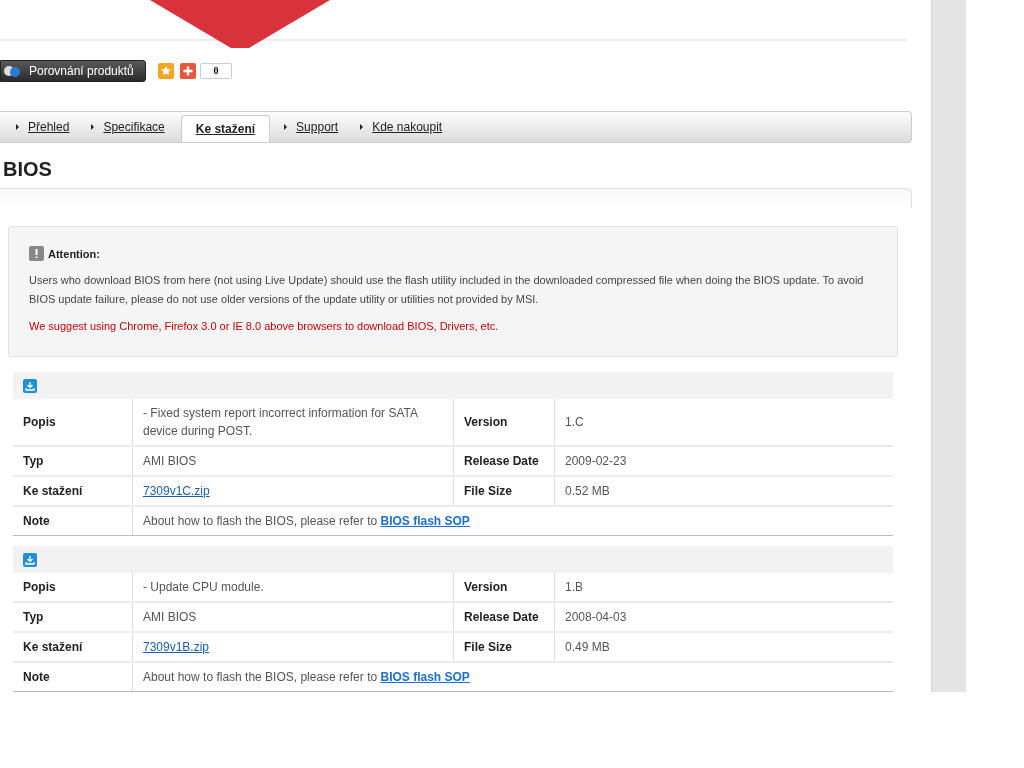 The image size is (1024, 768). Describe the element at coordinates (188, 70) in the screenshot. I see `plus-icon` at that location.